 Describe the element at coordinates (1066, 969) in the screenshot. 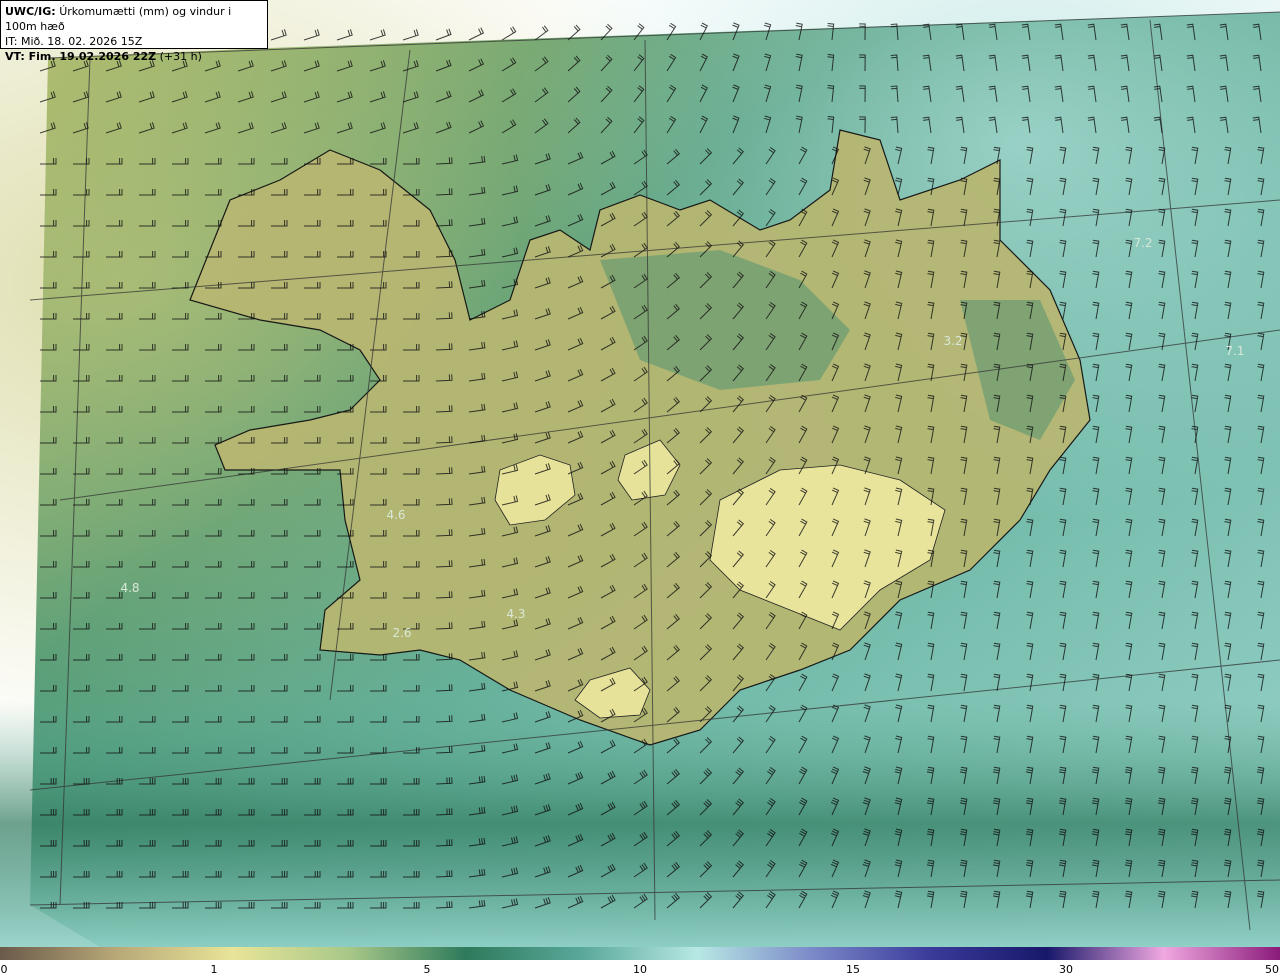

I see `colorbar-tick: 30` at that location.